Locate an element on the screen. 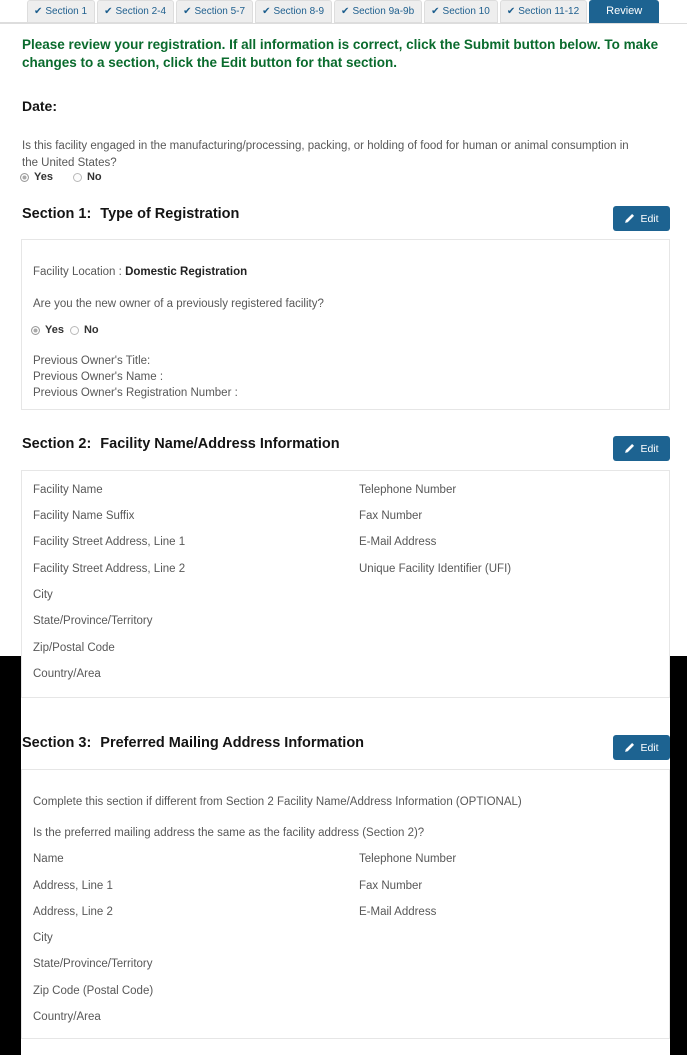  field-label: Address, Line 2 is located at coordinates (73, 912).